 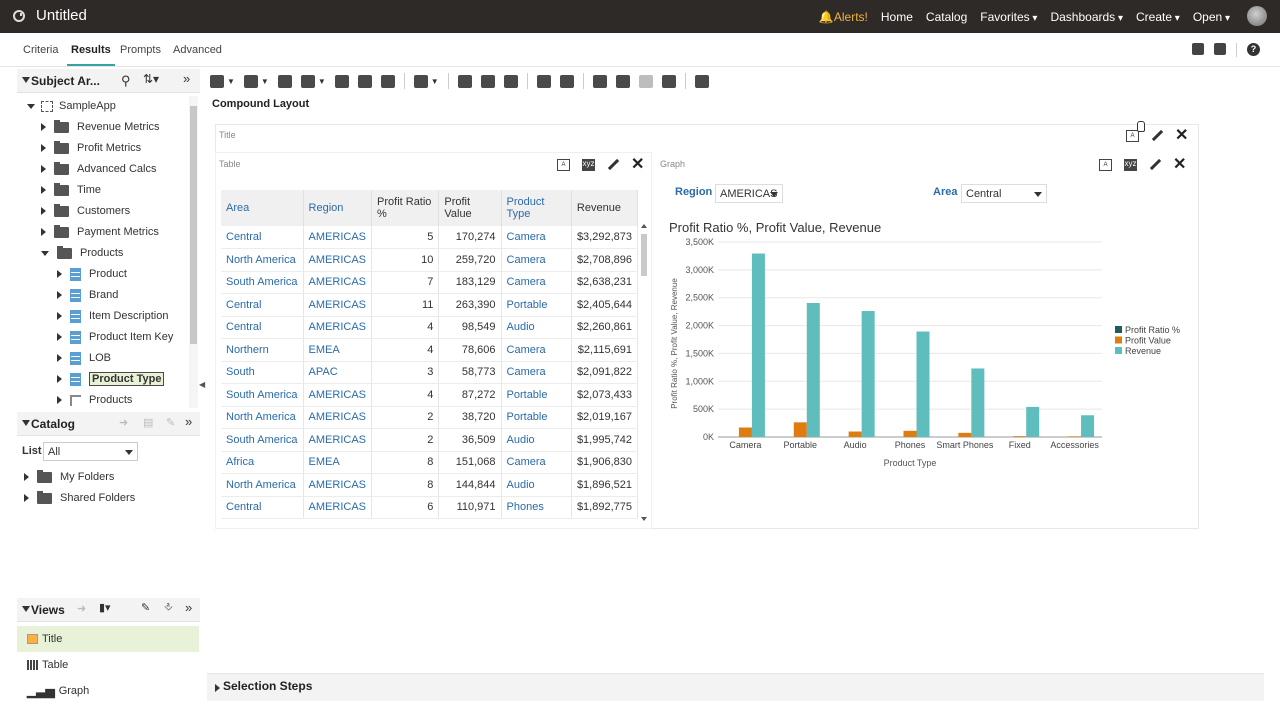 What do you see at coordinates (470, 208) in the screenshot?
I see `column-header-profit-value: Profit Value` at bounding box center [470, 208].